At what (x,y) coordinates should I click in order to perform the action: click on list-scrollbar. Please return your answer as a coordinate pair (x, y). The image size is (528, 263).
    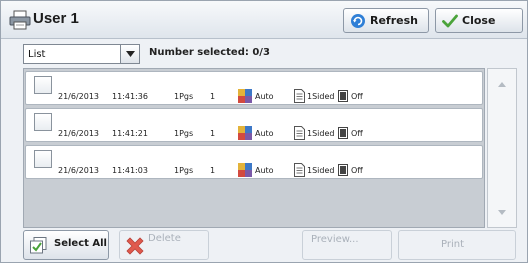
    Looking at the image, I should click on (502, 148).